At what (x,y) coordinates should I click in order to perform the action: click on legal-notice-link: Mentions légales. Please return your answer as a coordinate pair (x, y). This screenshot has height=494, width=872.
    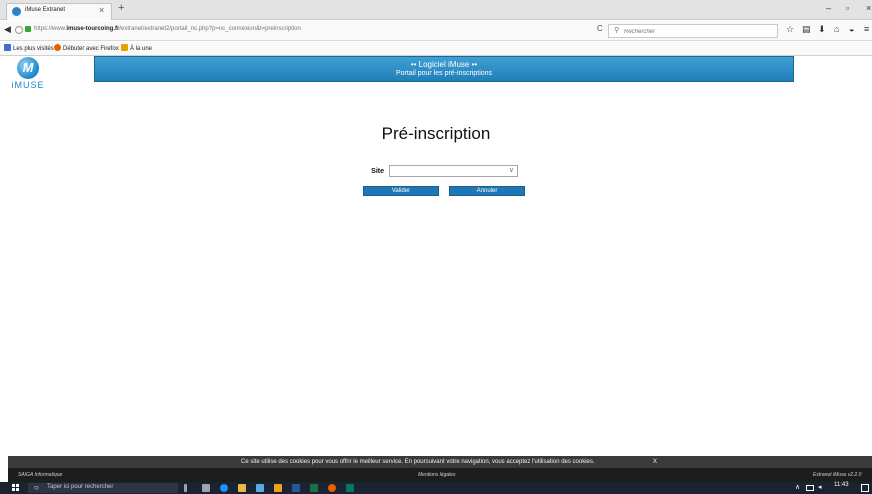
    Looking at the image, I should click on (437, 475).